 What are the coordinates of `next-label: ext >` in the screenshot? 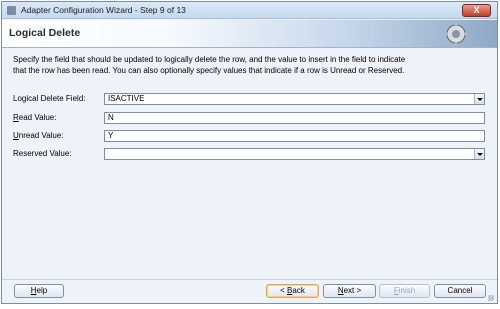 It's located at (352, 290).